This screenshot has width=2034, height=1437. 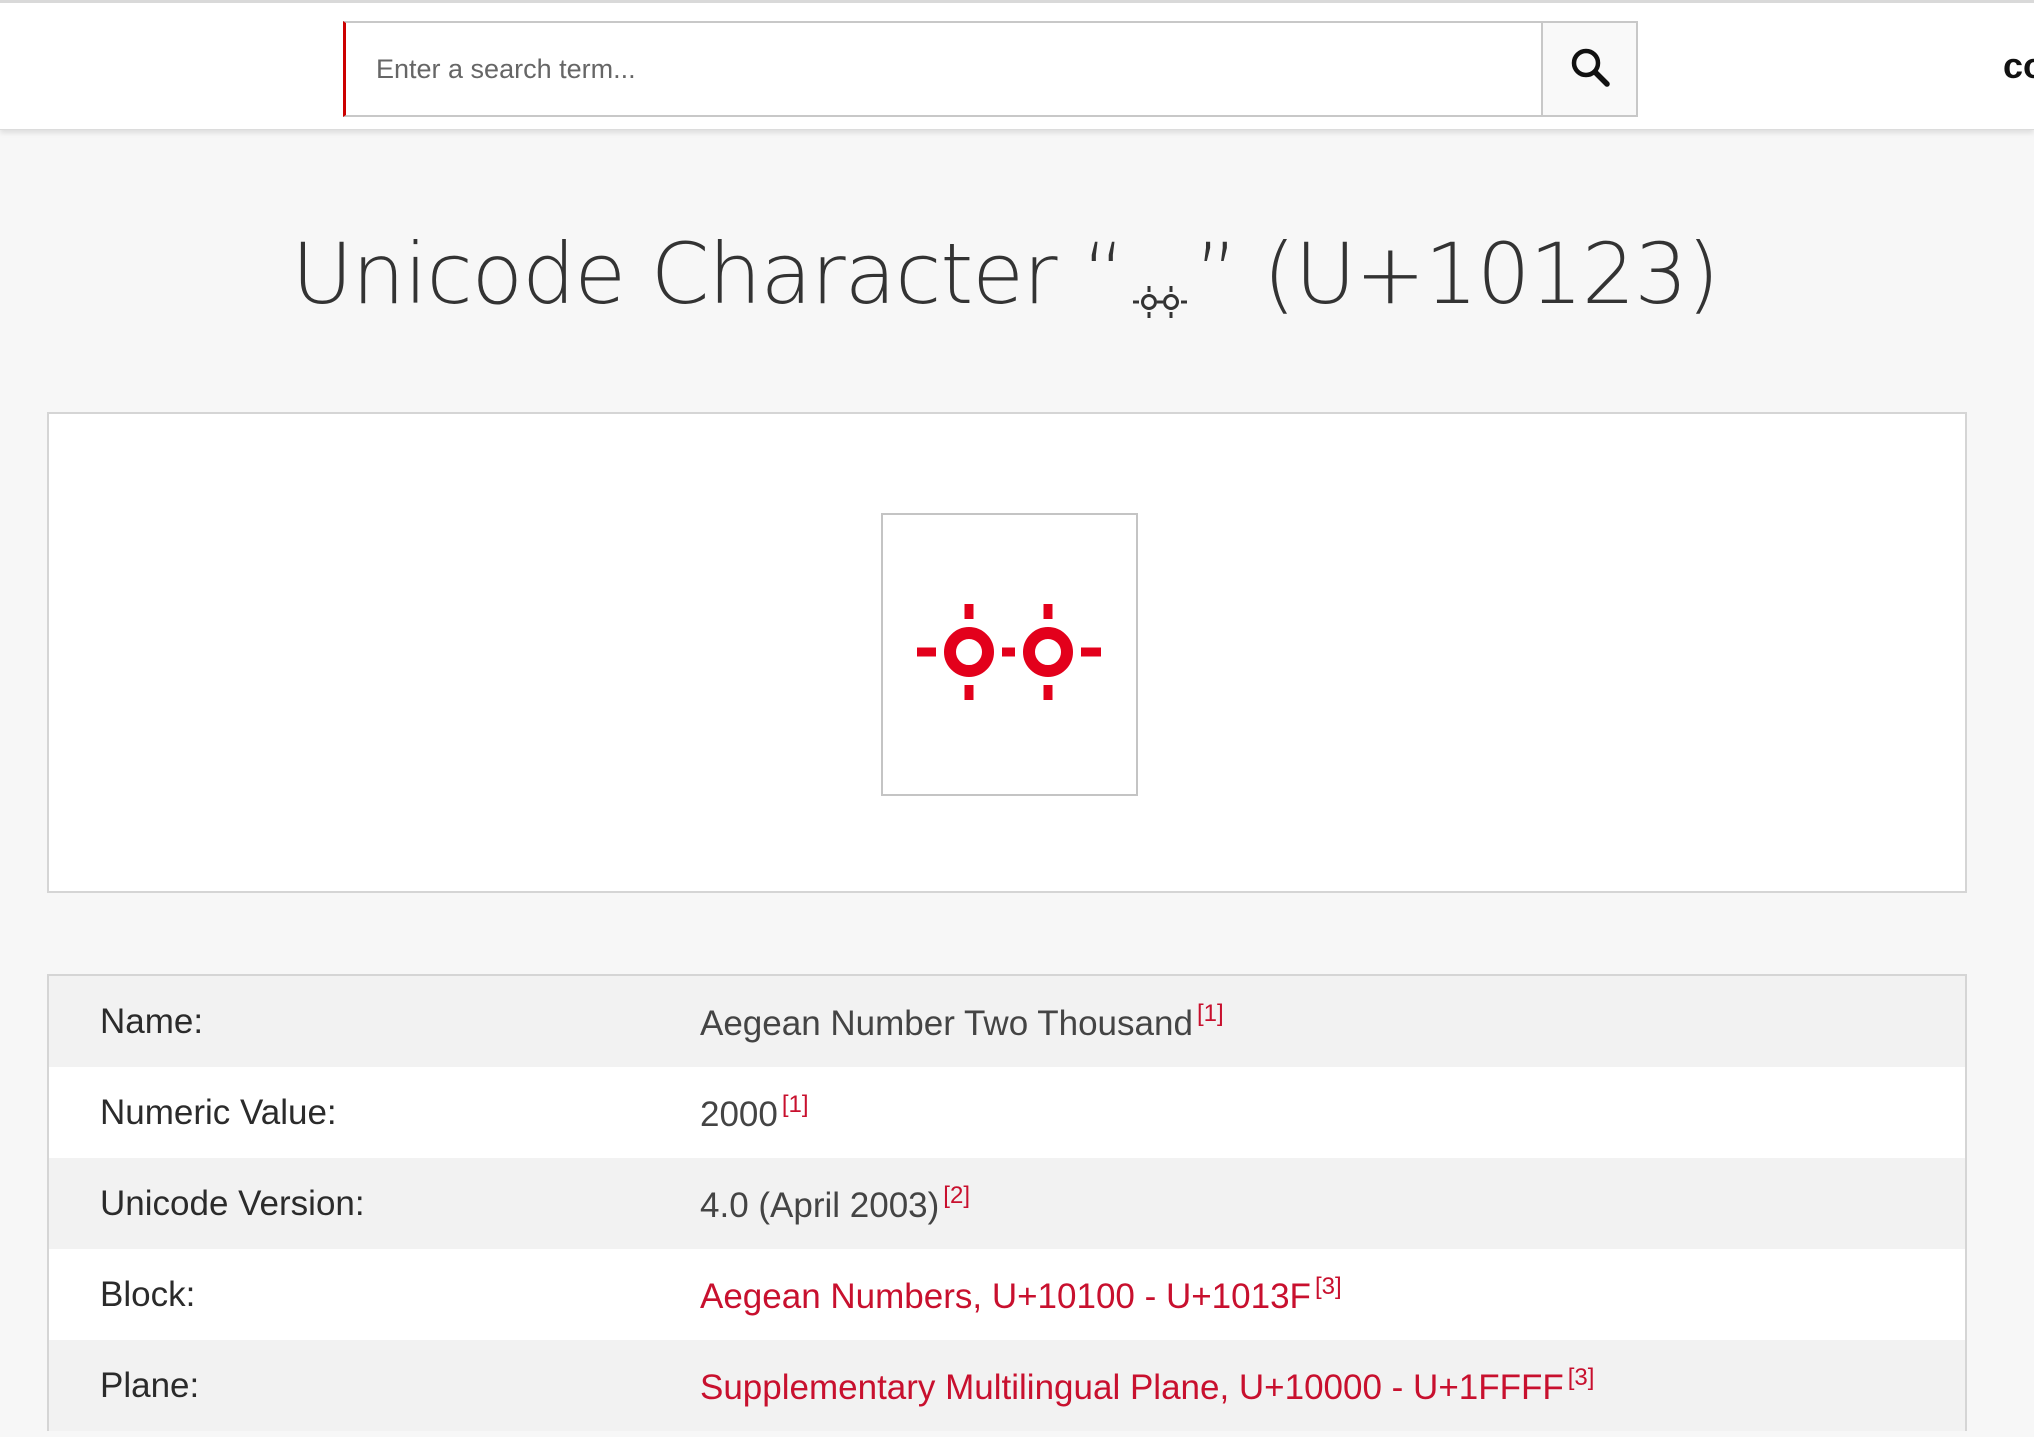 What do you see at coordinates (835, 1203) in the screenshot?
I see `property-value: 4.0 (April 2003) [2]` at bounding box center [835, 1203].